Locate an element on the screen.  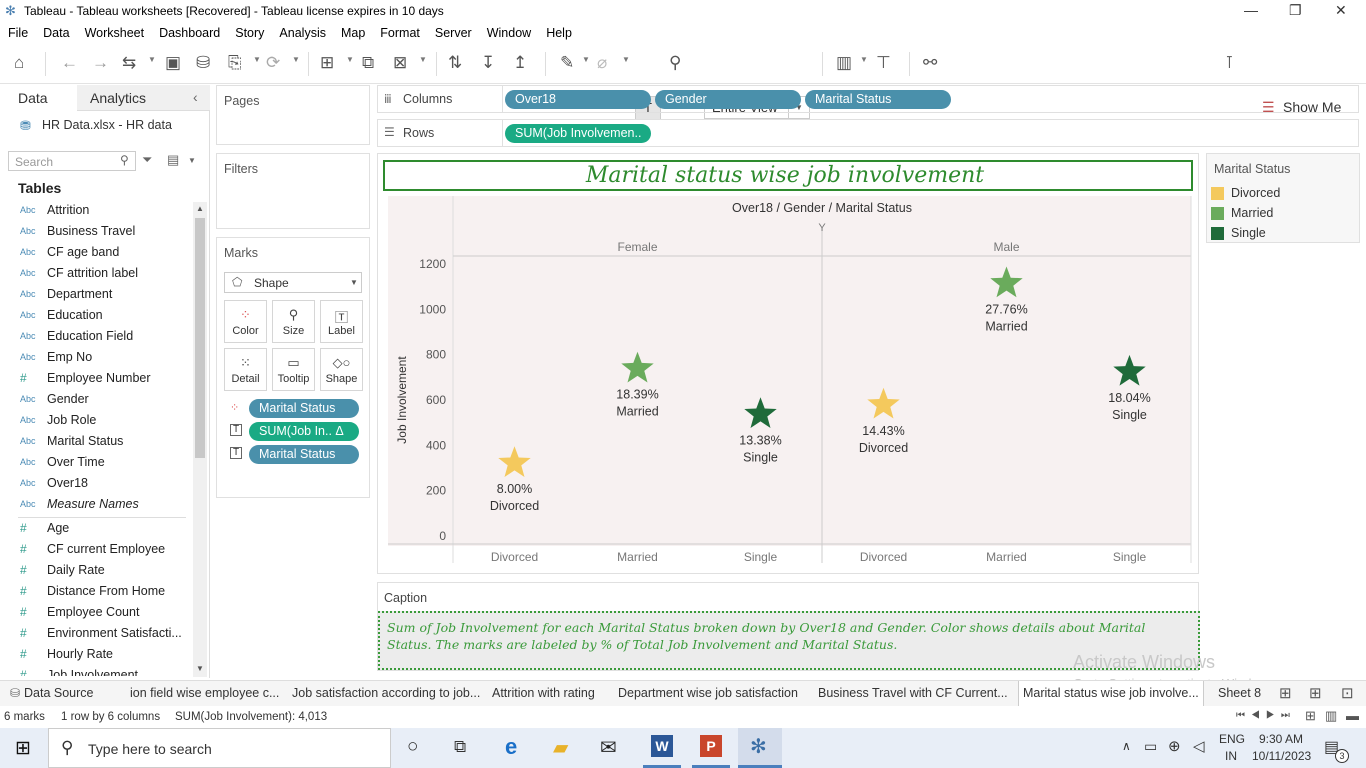
rows-pill-job-involvement: SUM(Job Involvemen.. is located at coordinates (578, 133).